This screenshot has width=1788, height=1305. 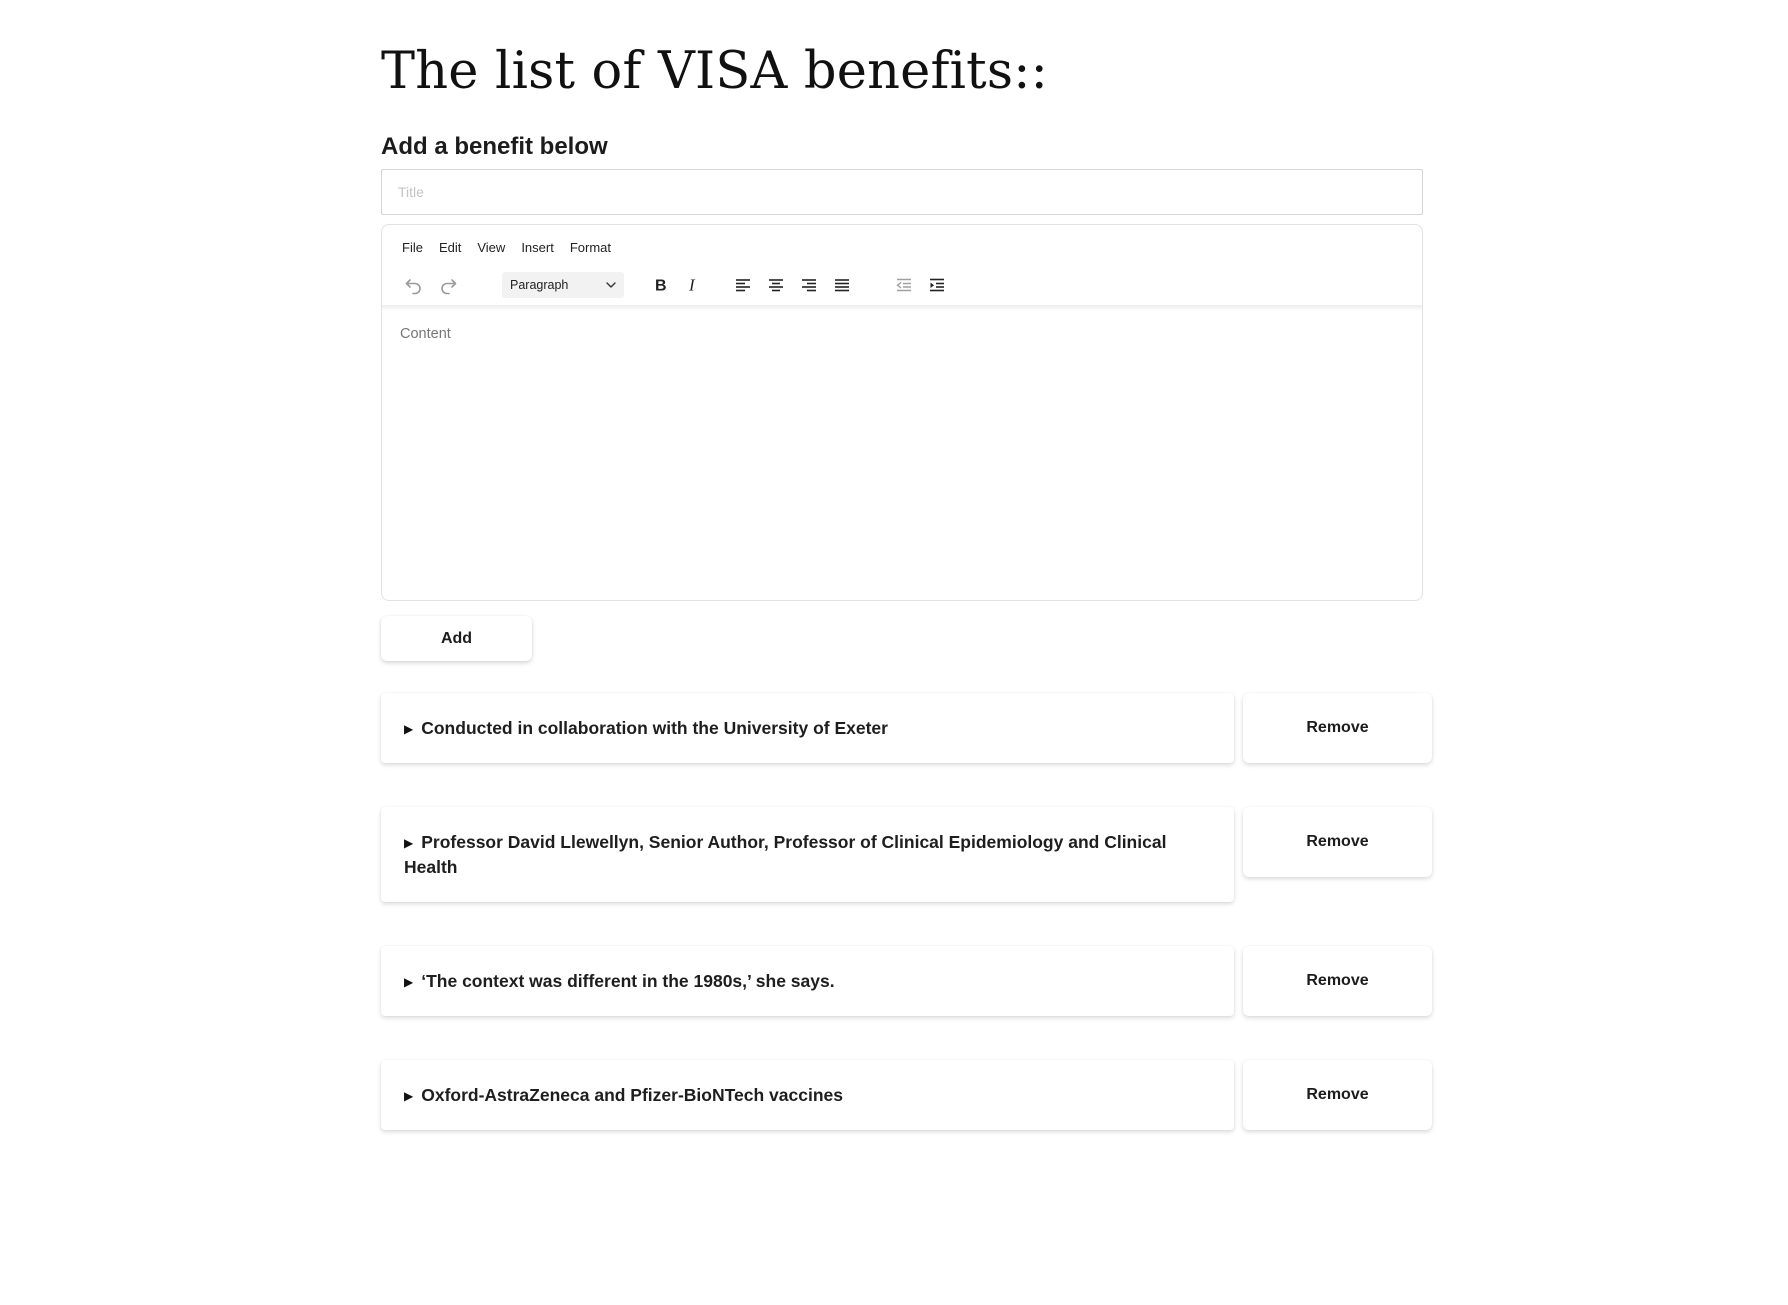 I want to click on block-format-select: Paragraph, so click(x=563, y=285).